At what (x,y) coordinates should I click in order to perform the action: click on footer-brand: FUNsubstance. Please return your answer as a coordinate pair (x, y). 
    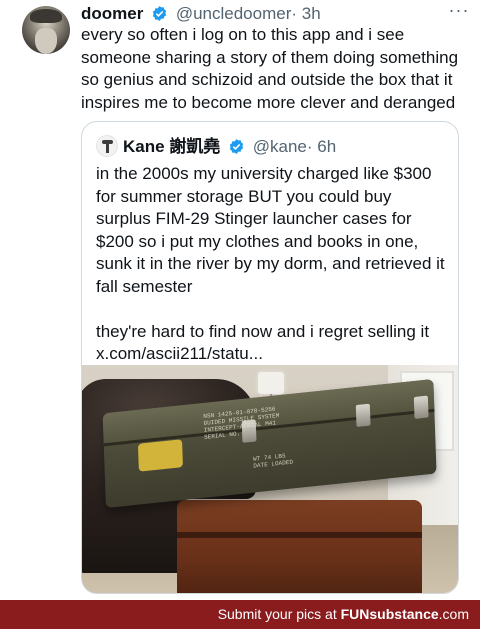
    Looking at the image, I should click on (389, 614).